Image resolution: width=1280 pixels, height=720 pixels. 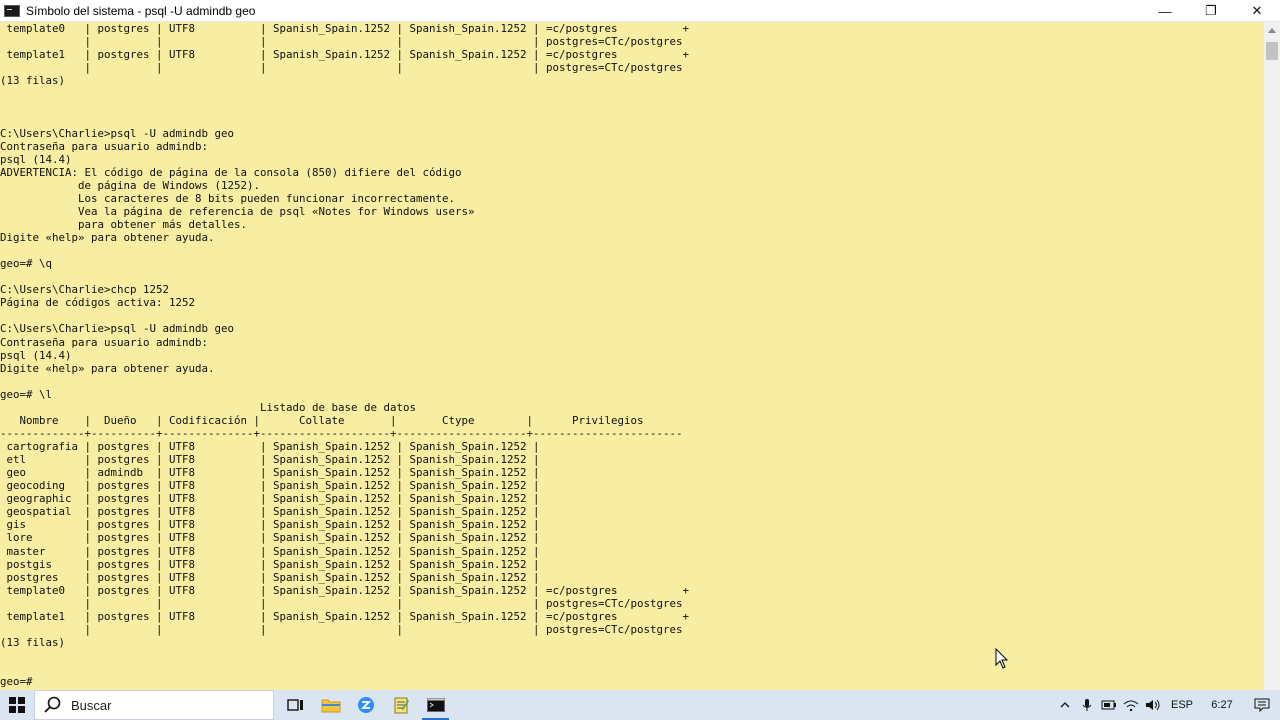 I want to click on close-button: ✕, so click(x=1257, y=11).